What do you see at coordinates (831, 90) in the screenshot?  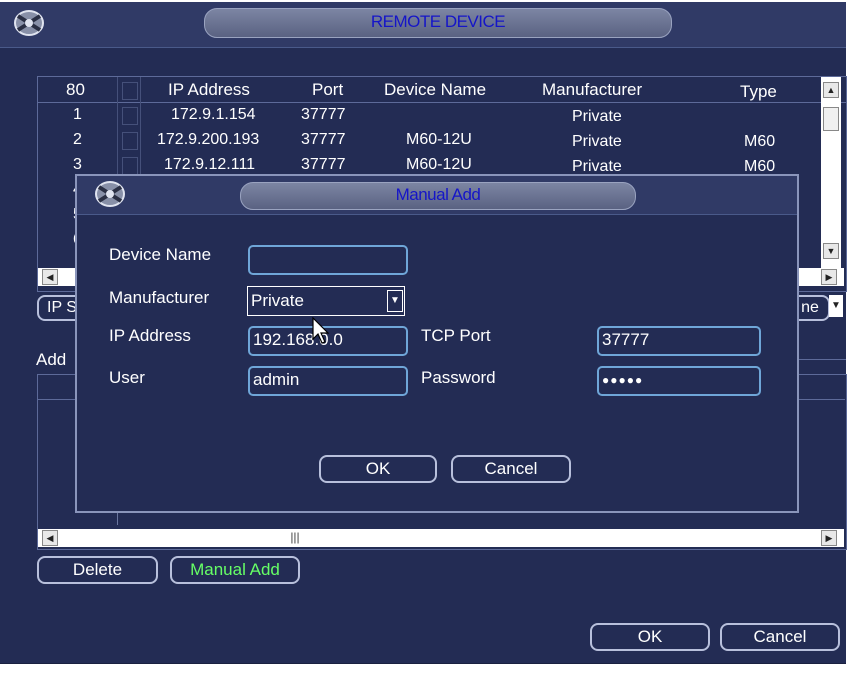 I see `scroll-up-icon: ▲` at bounding box center [831, 90].